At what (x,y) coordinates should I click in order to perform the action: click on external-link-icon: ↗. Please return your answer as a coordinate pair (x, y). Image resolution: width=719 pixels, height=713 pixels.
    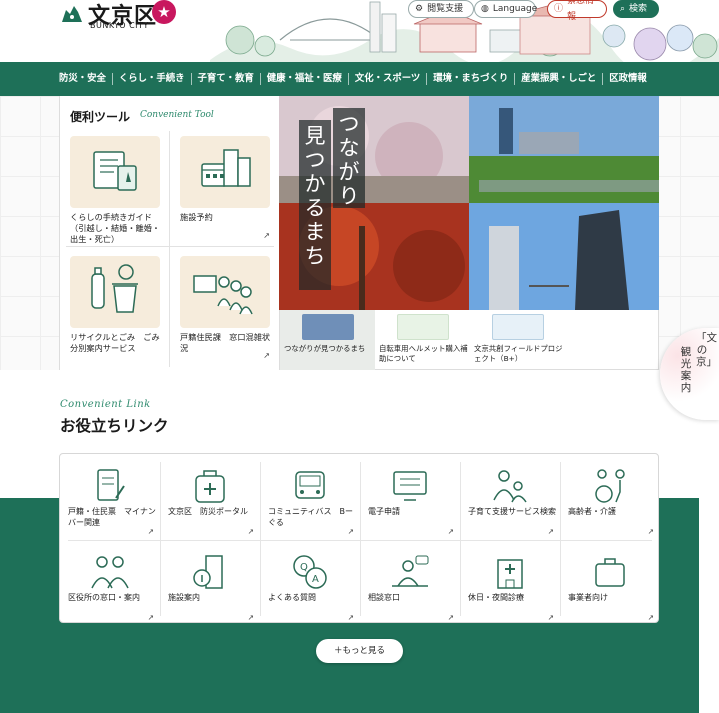
    Looking at the image, I should click on (266, 355).